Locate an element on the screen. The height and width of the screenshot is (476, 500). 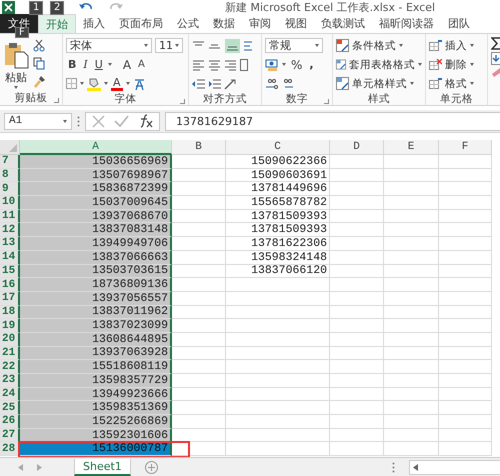
font-size-field: 11 is located at coordinates (169, 45).